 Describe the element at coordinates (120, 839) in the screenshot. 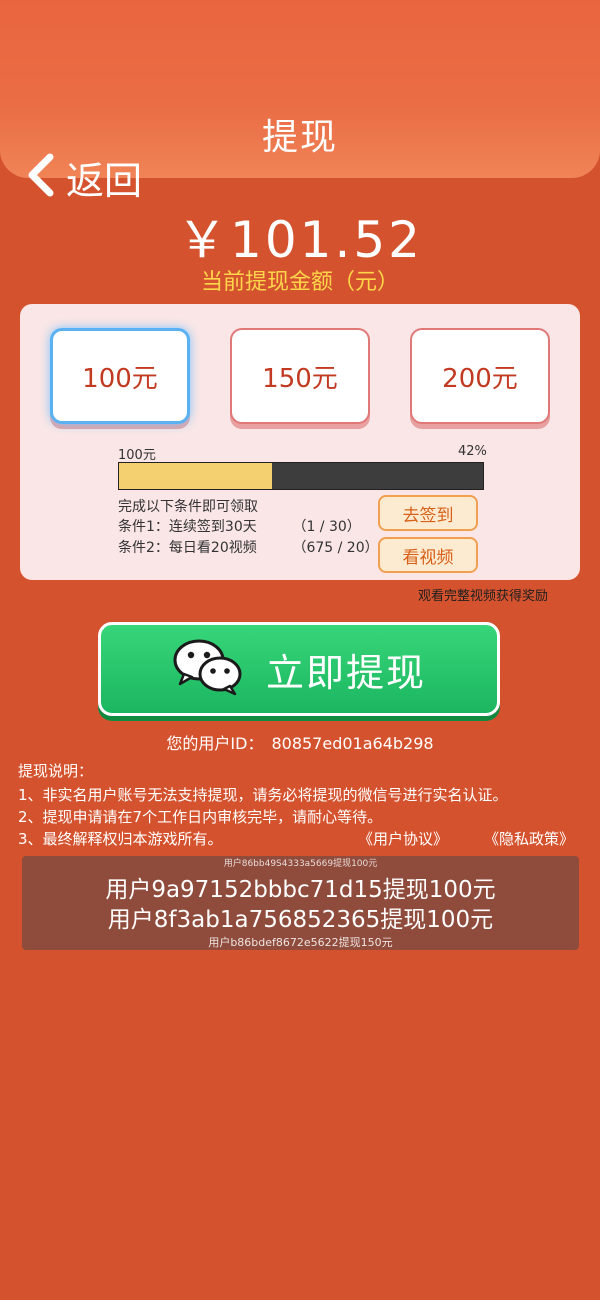

I see `note-item: 3、最终解释权归本游戏所有。` at that location.